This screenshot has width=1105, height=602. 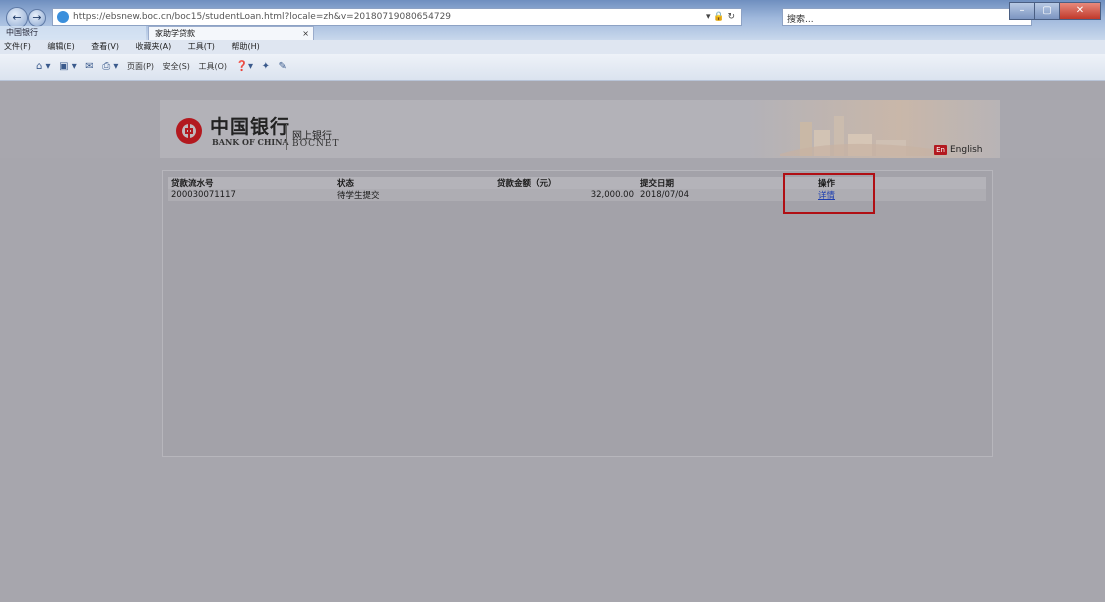 I want to click on col-serial: 贷款流水号, so click(x=251, y=183).